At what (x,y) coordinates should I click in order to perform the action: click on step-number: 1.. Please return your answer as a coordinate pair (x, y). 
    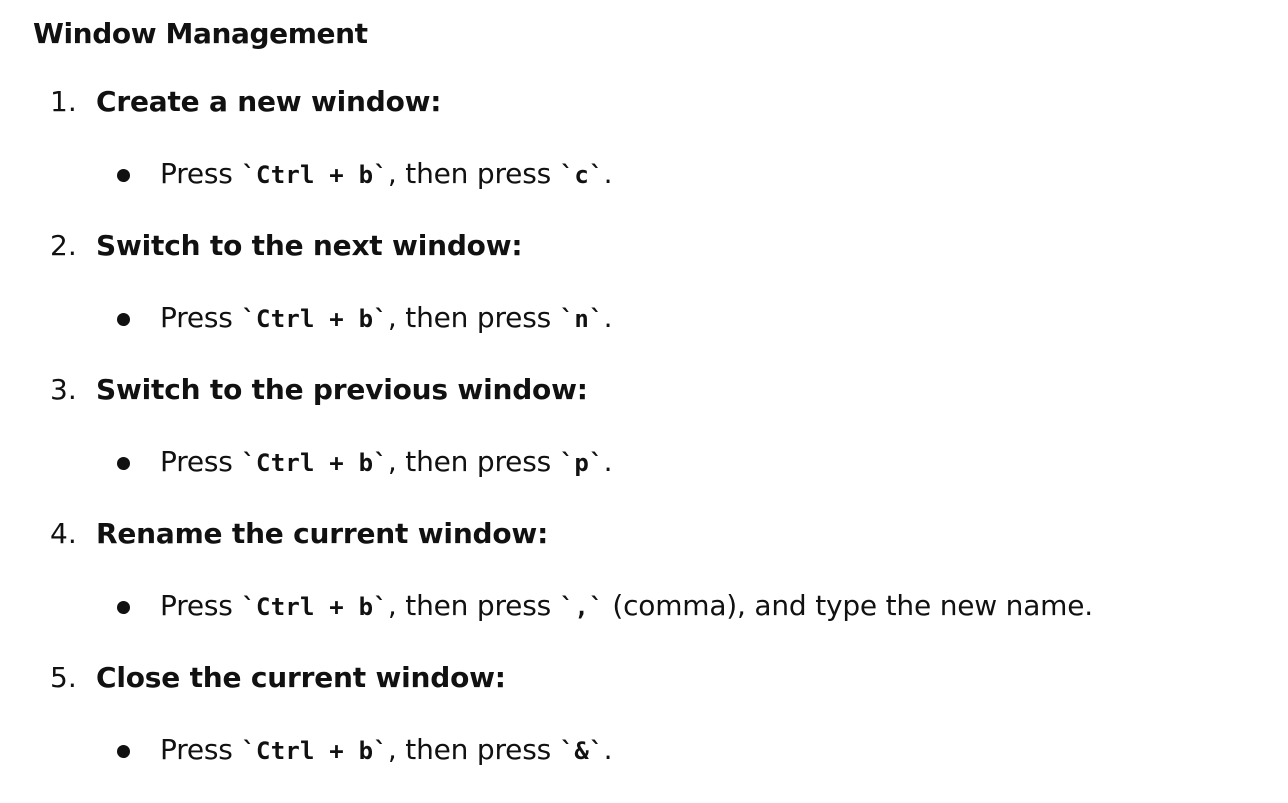
    Looking at the image, I should click on (63, 101).